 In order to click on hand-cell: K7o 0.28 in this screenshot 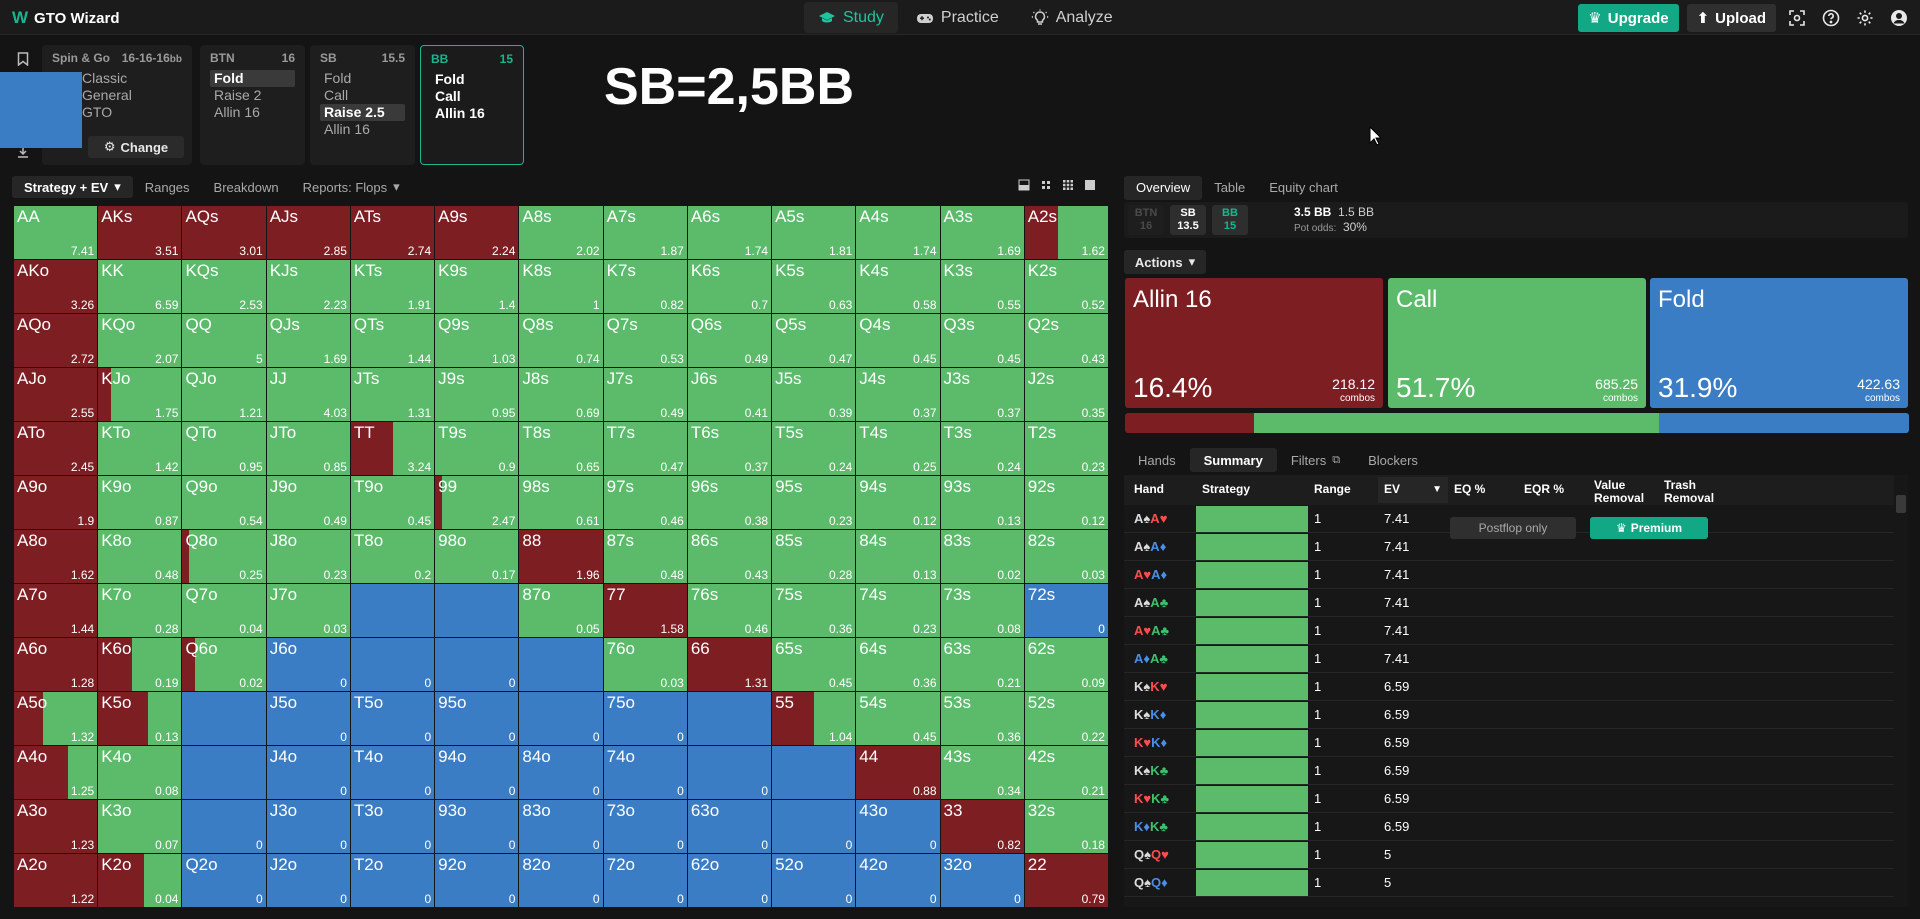, I will do `click(140, 610)`.